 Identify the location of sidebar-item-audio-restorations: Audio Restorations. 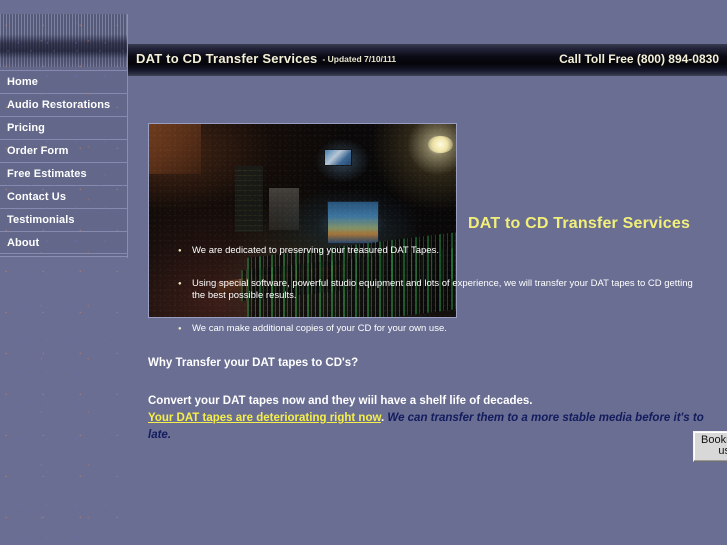
(64, 104).